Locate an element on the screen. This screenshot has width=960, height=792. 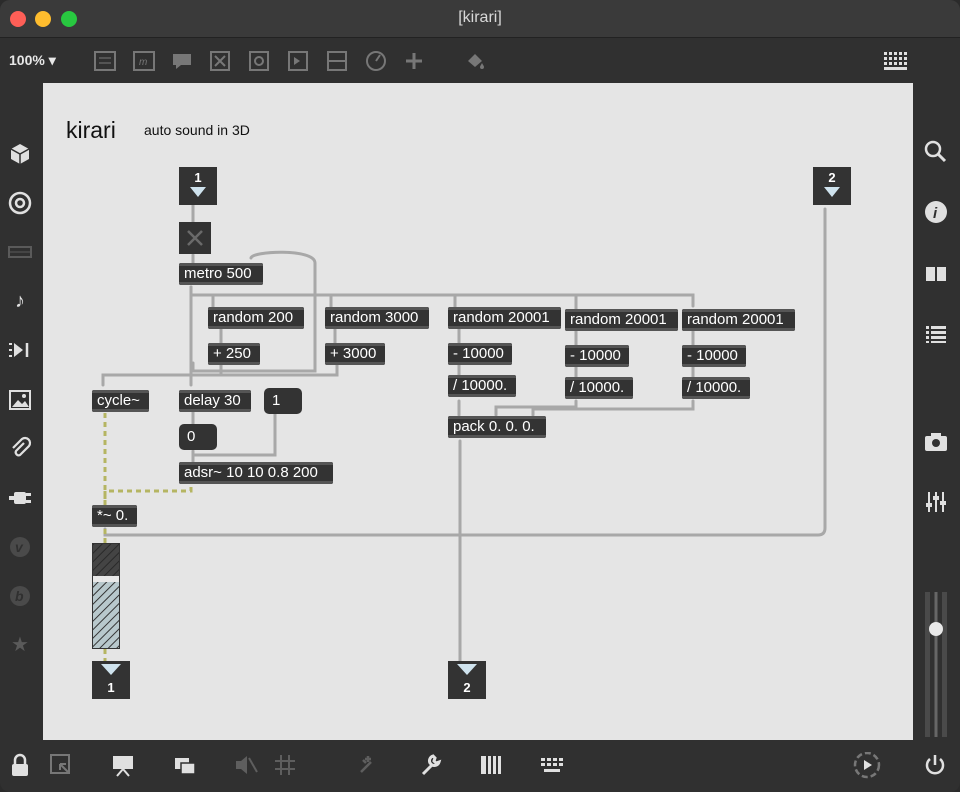
music-note-icon: ♪ is located at coordinates (20, 301).